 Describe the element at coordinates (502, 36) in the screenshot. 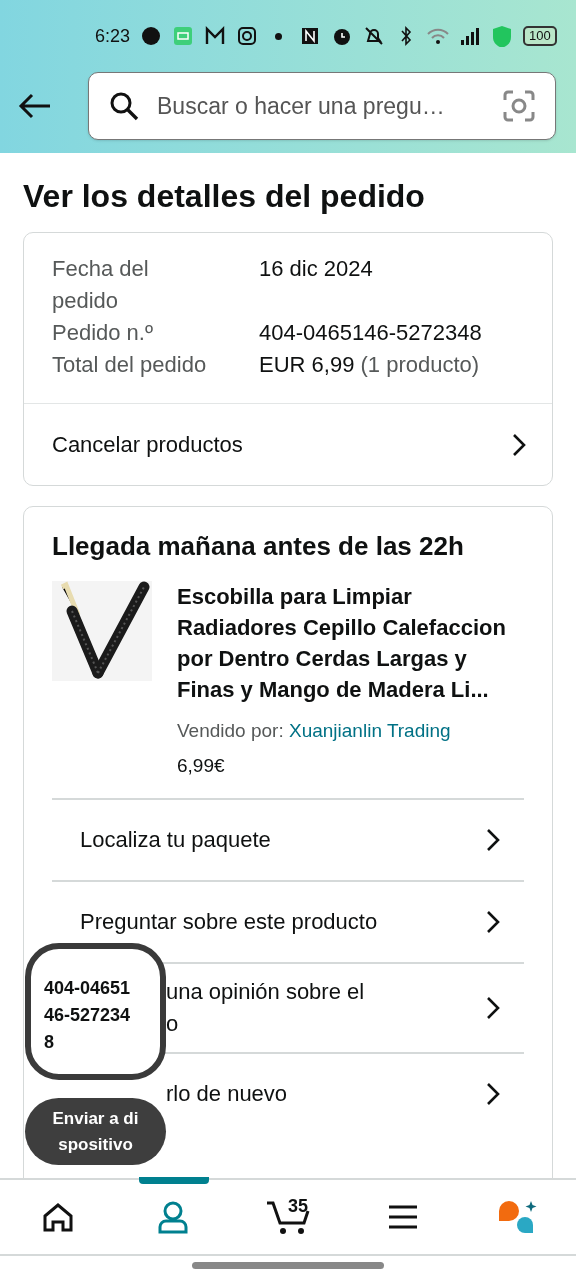

I see `shield-icon` at that location.